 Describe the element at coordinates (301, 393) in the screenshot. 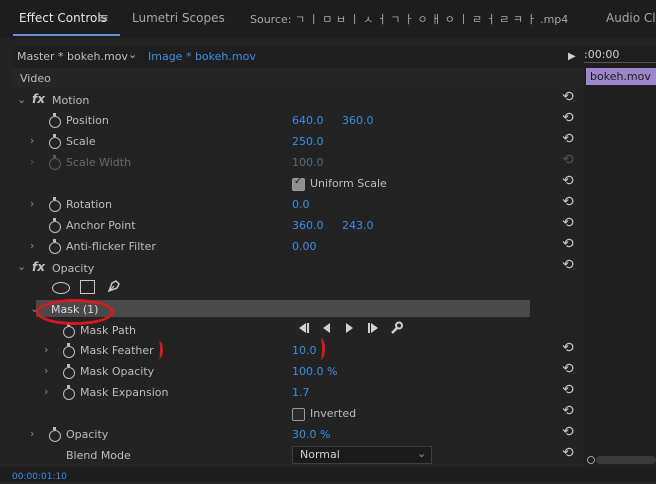

I see `mask-expansion-value: 1.7` at that location.